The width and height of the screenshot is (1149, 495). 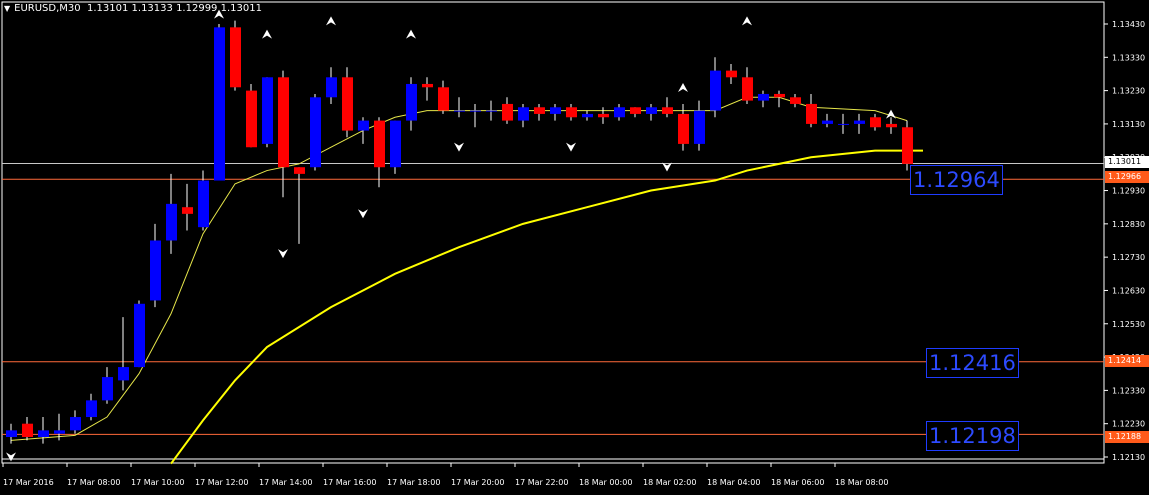 What do you see at coordinates (797, 482) in the screenshot?
I see `x-tick-label: 18 Mar 06:00` at bounding box center [797, 482].